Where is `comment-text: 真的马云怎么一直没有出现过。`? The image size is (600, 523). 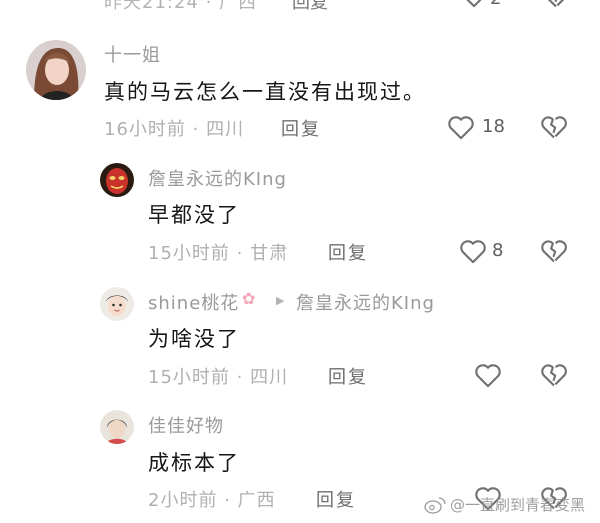 comment-text: 真的马云怎么一直没有出现过。 is located at coordinates (265, 92).